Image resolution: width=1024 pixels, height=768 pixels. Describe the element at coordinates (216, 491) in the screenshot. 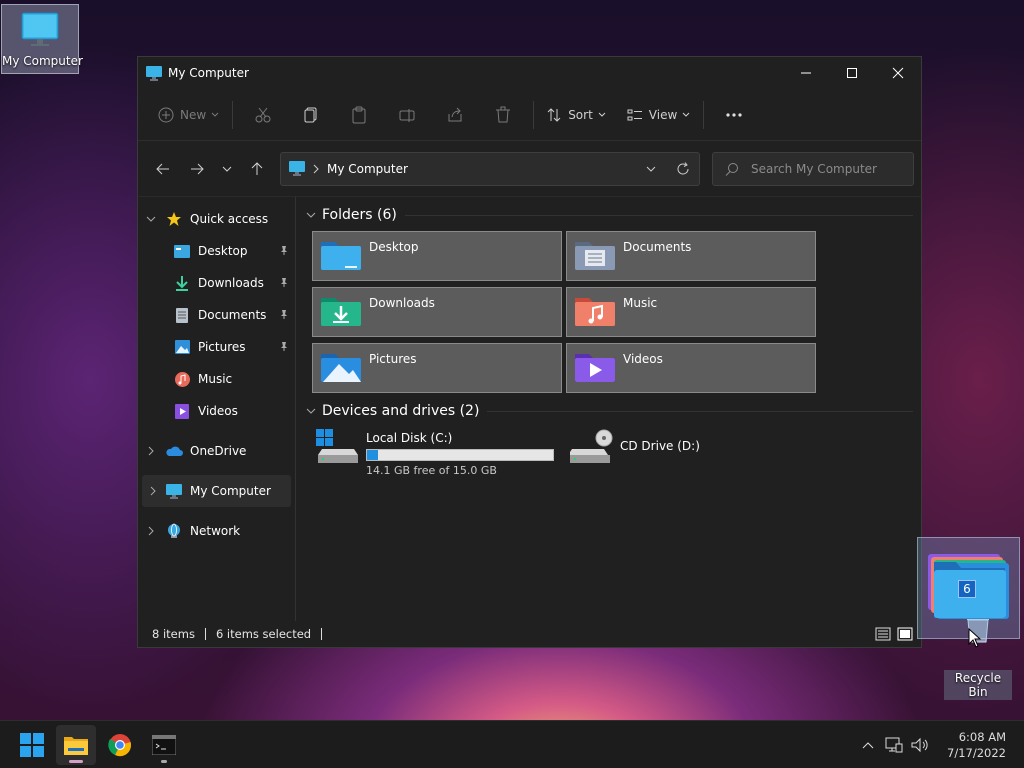

I see `sidebar-item-my-computer: My Computer` at that location.